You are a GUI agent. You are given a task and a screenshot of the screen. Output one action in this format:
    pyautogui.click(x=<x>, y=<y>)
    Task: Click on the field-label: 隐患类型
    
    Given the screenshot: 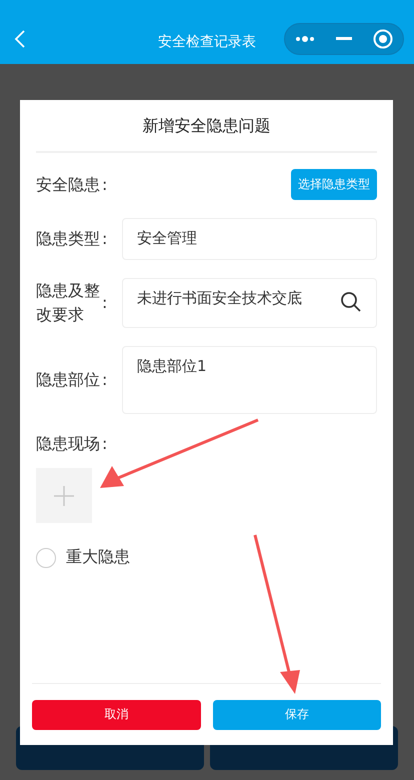 What is the action you would take?
    pyautogui.click(x=68, y=239)
    